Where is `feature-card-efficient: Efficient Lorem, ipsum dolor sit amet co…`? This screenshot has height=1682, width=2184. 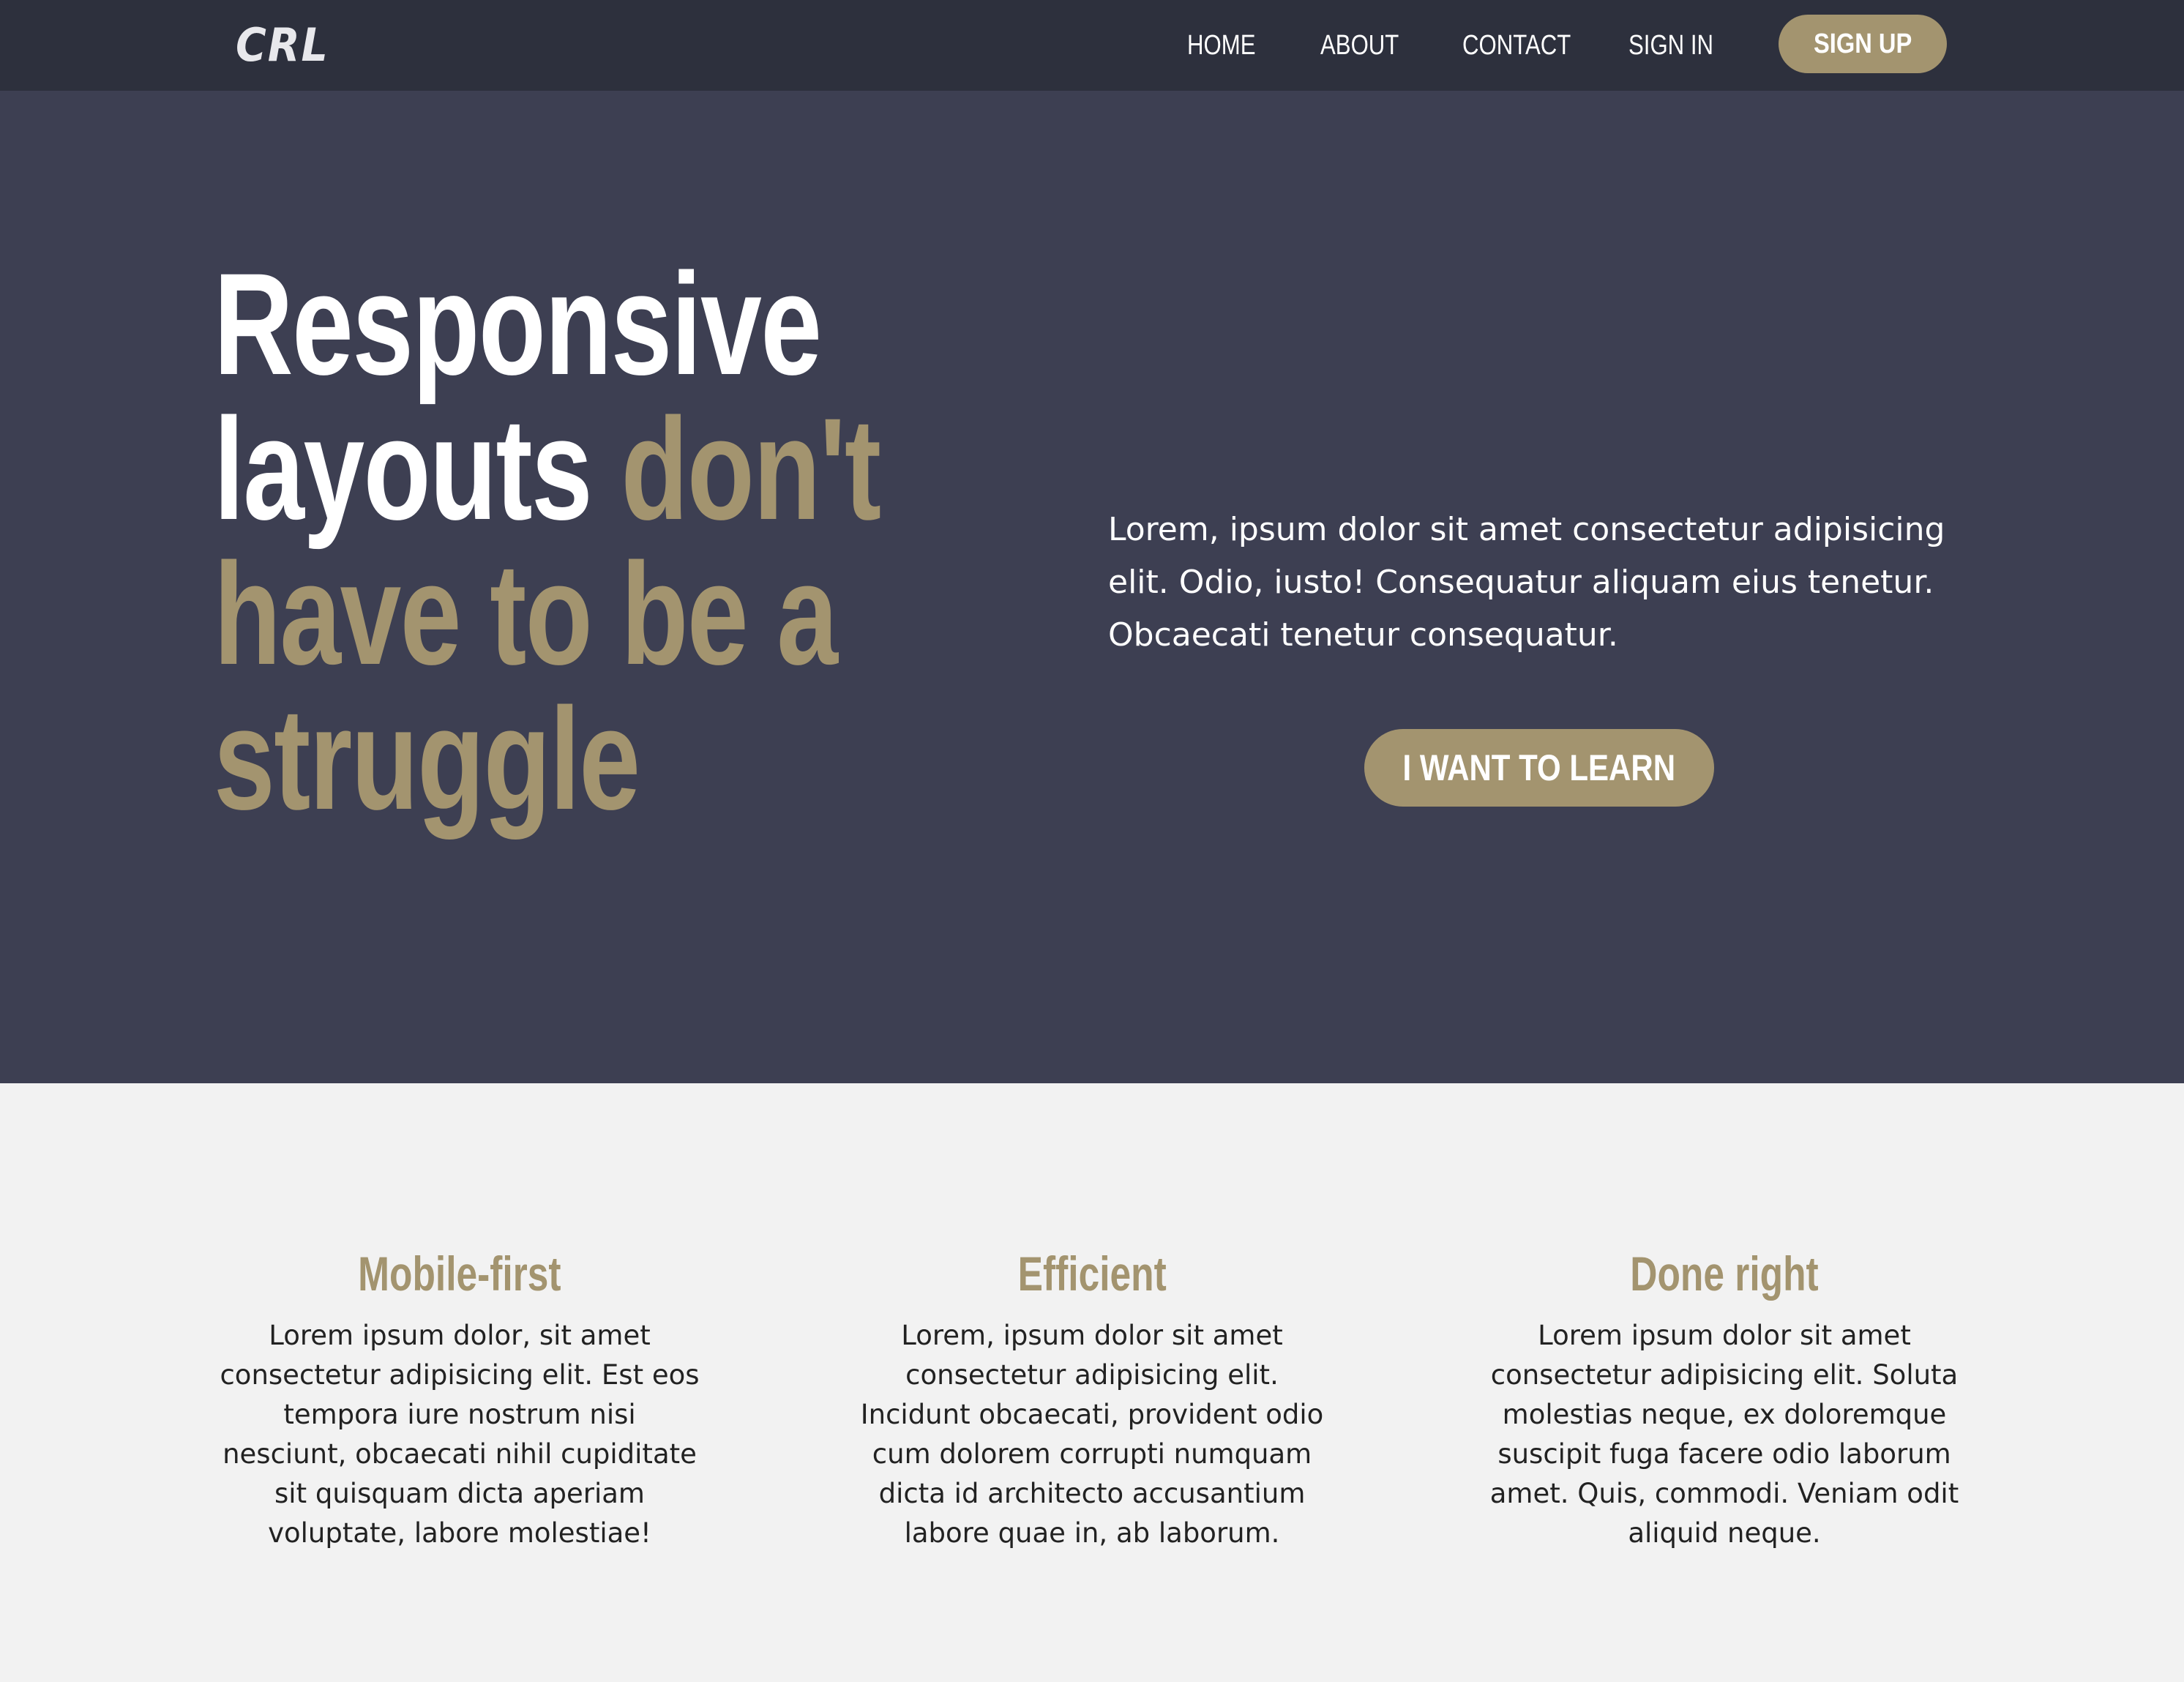
feature-card-efficient: Efficient Lorem, ipsum dolor sit amet co… is located at coordinates (1092, 1398).